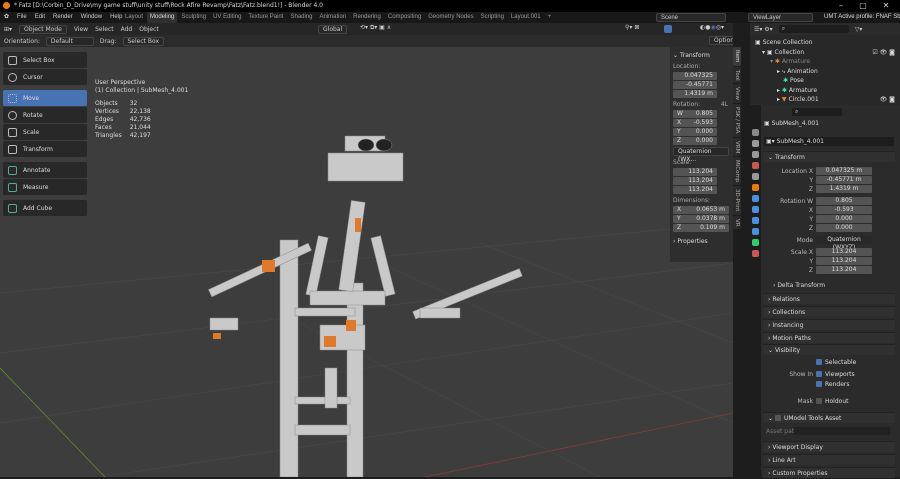 The image size is (900, 479). I want to click on menu-help: Help, so click(116, 17).